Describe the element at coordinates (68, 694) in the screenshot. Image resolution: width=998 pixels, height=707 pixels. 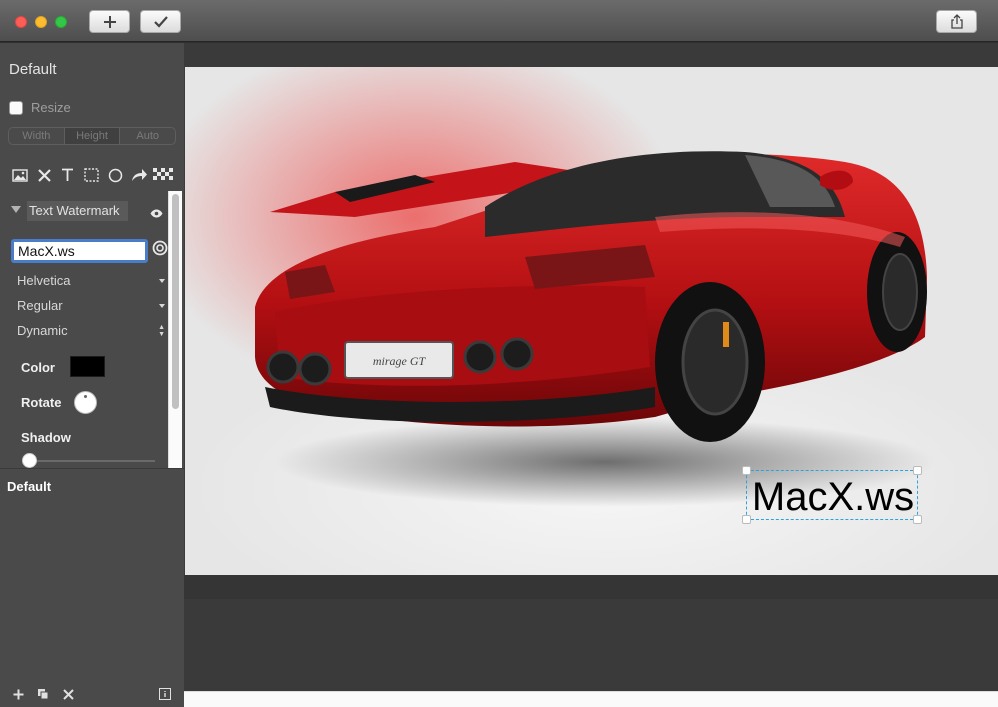
I see `delete-icon` at that location.